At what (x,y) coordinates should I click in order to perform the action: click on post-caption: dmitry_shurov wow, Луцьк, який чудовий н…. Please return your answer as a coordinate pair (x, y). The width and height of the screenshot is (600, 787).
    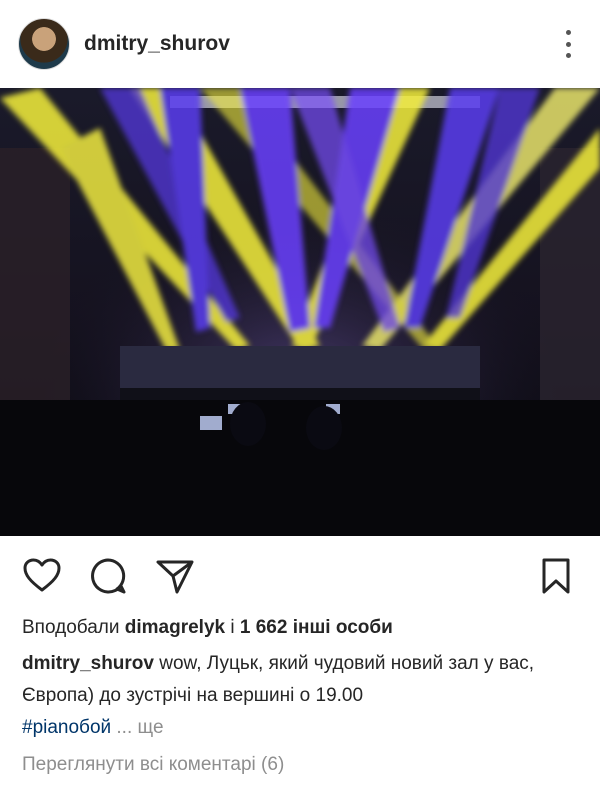
    Looking at the image, I should click on (300, 696).